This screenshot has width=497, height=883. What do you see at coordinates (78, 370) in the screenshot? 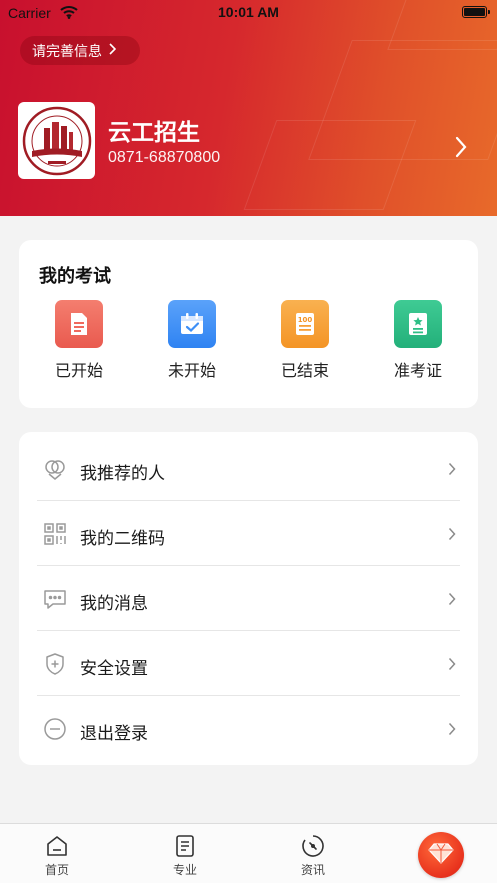
I see `exam-started-label: 已开始` at bounding box center [78, 370].